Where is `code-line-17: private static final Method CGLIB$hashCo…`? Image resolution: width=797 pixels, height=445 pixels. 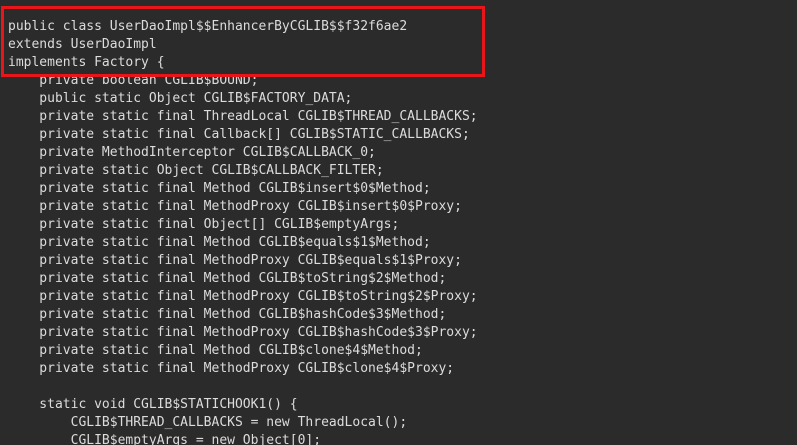 code-line-17: private static final Method CGLIB$hashCo… is located at coordinates (227, 314).